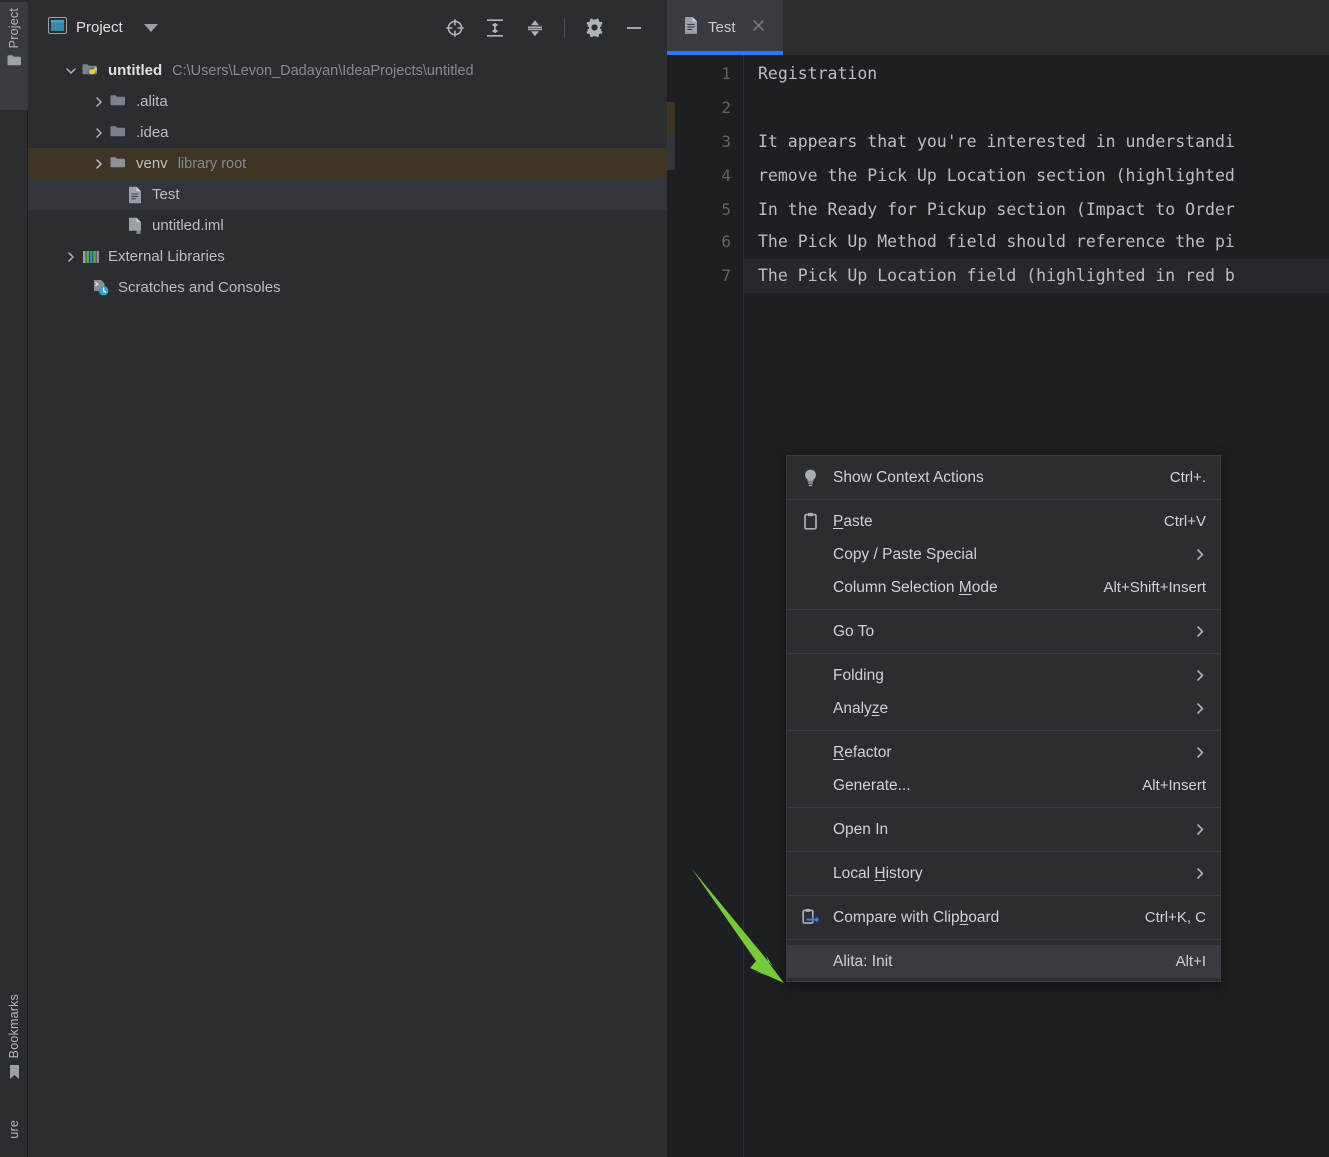  I want to click on tree-row-test: Test, so click(347, 194).